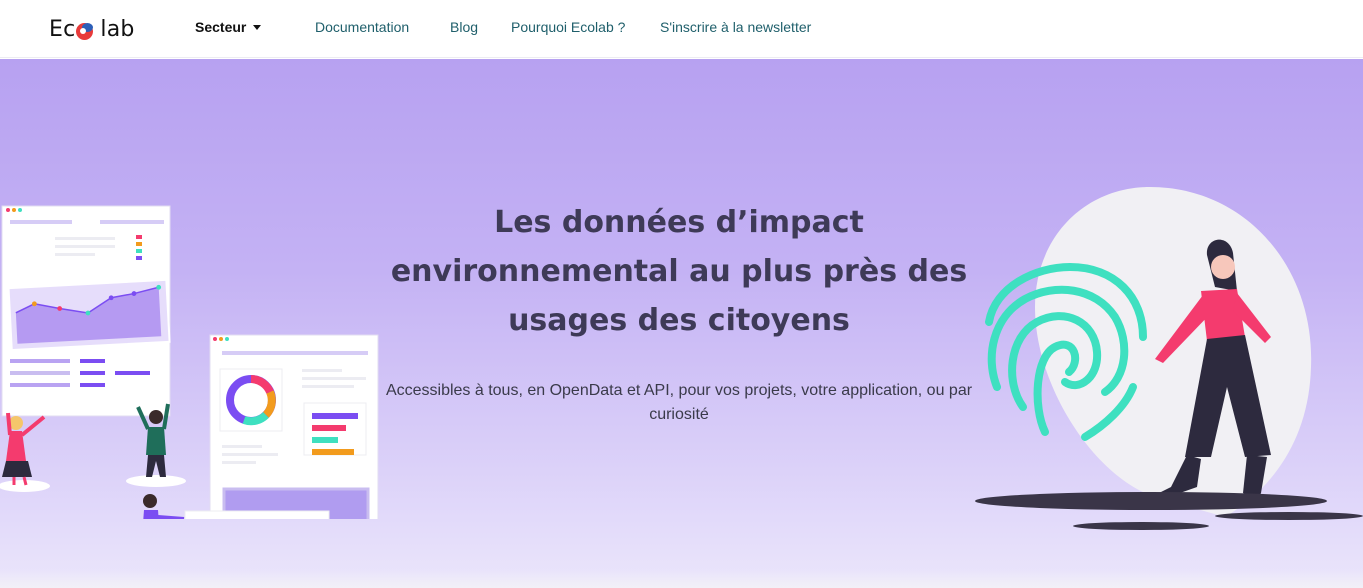 The image size is (1363, 588). What do you see at coordinates (164, 506) in the screenshot?
I see `person-pushing-cart-illustration` at bounding box center [164, 506].